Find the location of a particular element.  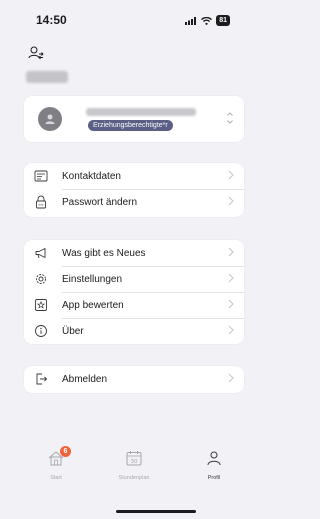

profile-card: Erziehungsberechtigte*r is located at coordinates (134, 119).